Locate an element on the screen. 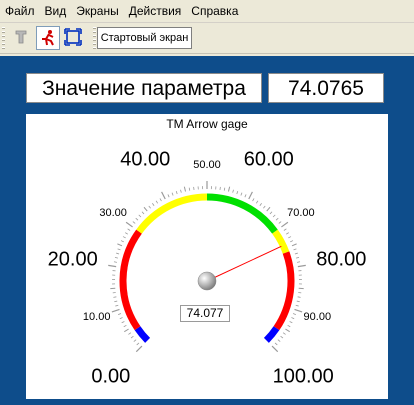 The image size is (414, 405). gauge-value-display: 74.077 is located at coordinates (205, 313).